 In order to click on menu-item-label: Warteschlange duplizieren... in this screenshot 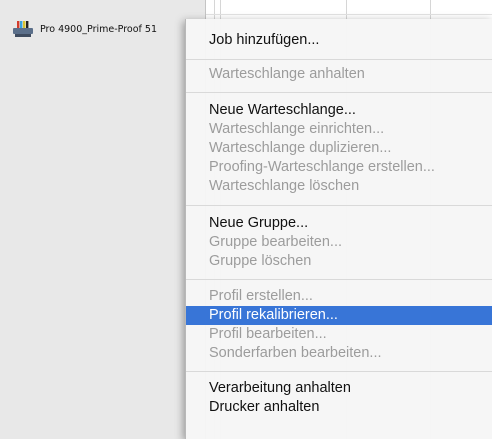, I will do `click(300, 148)`.